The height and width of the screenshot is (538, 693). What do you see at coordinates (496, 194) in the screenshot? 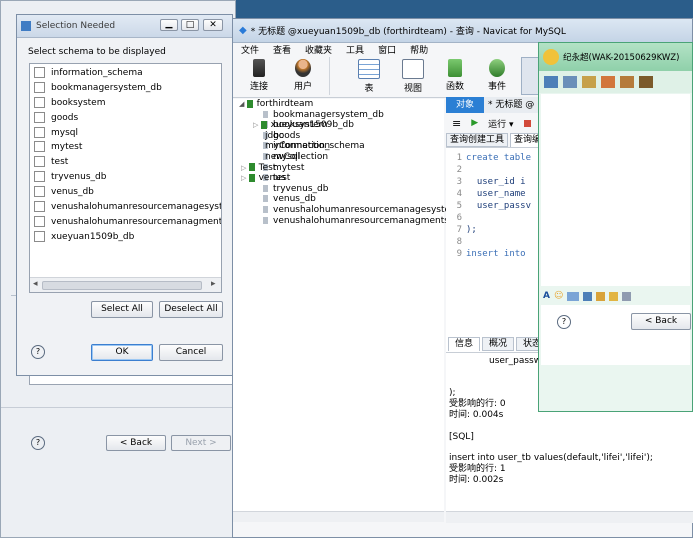
I see `code-text: user_name` at bounding box center [496, 194].